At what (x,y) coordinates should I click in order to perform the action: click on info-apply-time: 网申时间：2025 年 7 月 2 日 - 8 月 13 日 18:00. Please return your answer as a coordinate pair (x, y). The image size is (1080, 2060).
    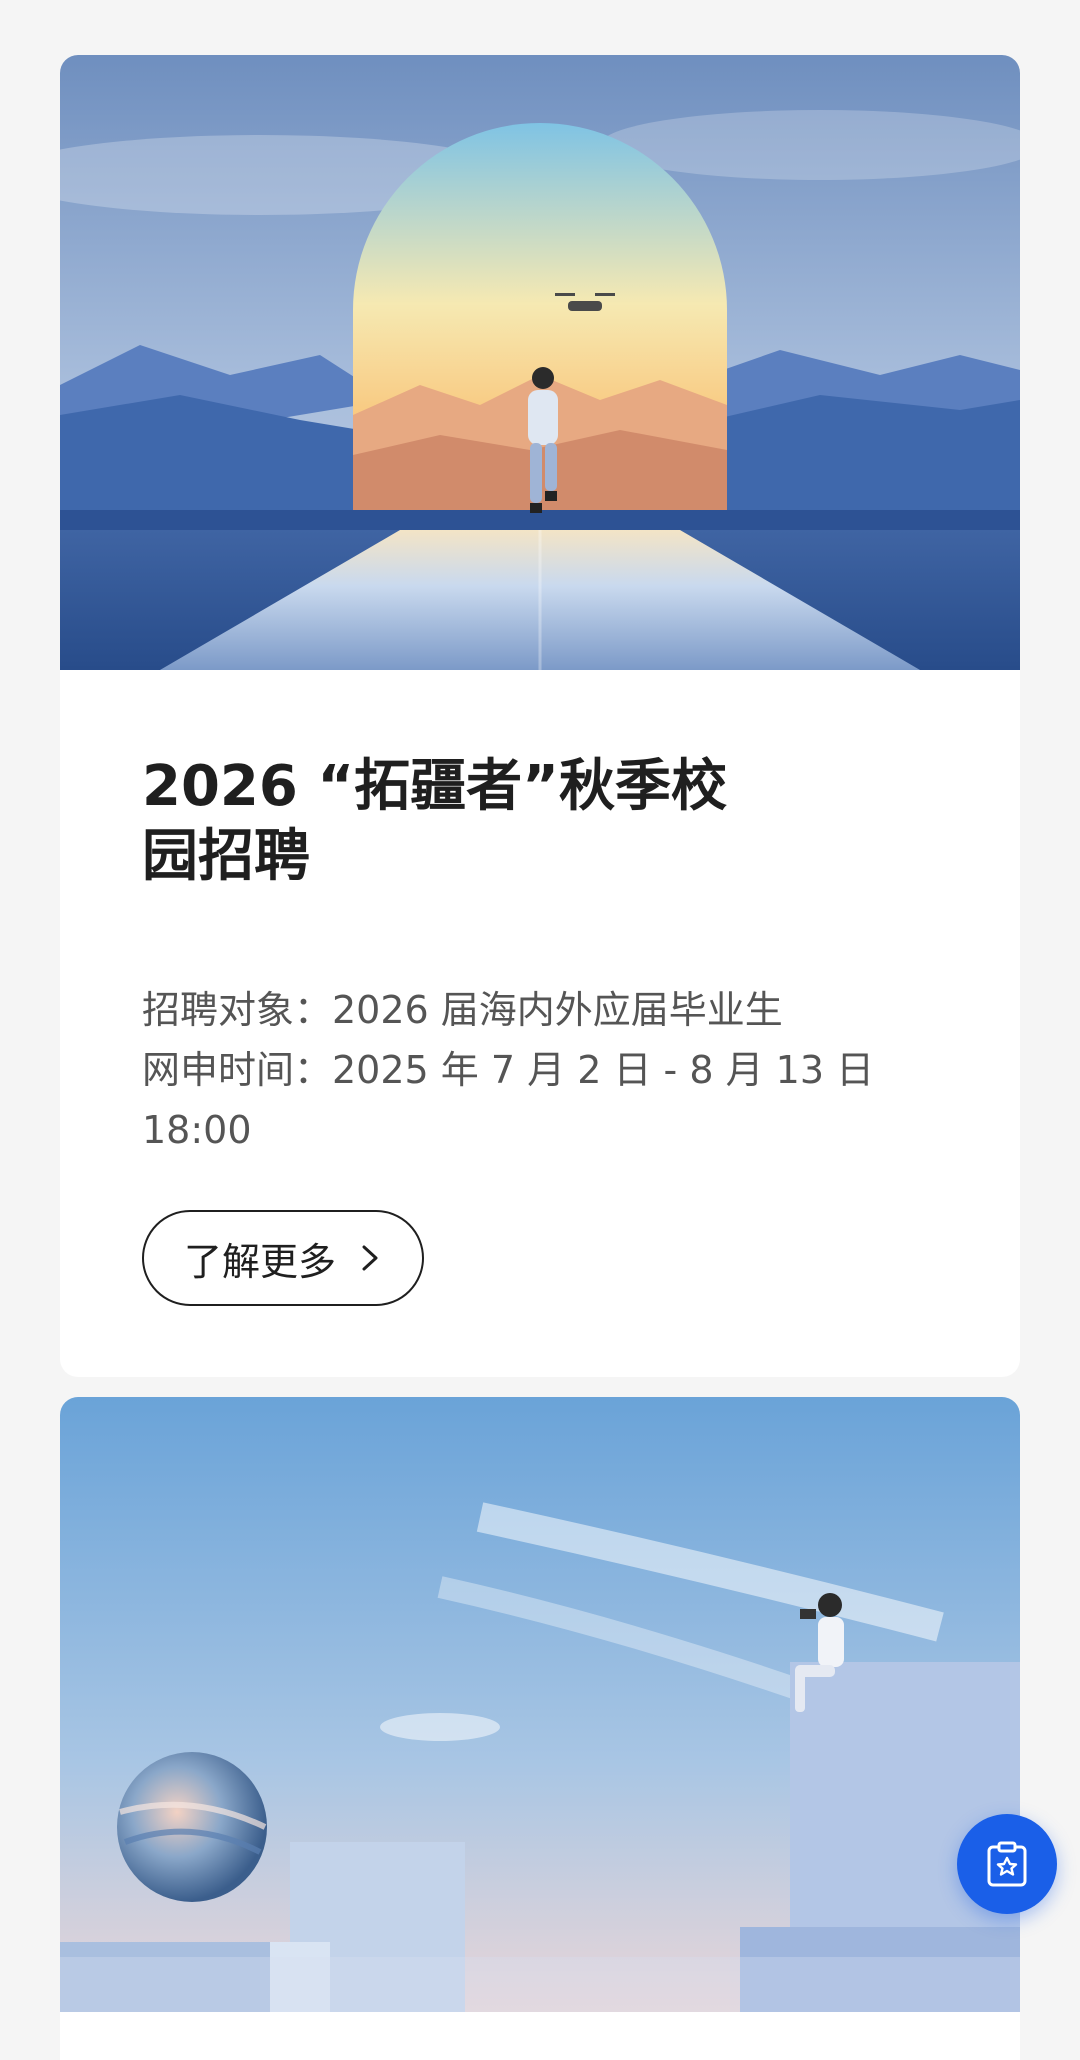
    Looking at the image, I should click on (508, 1100).